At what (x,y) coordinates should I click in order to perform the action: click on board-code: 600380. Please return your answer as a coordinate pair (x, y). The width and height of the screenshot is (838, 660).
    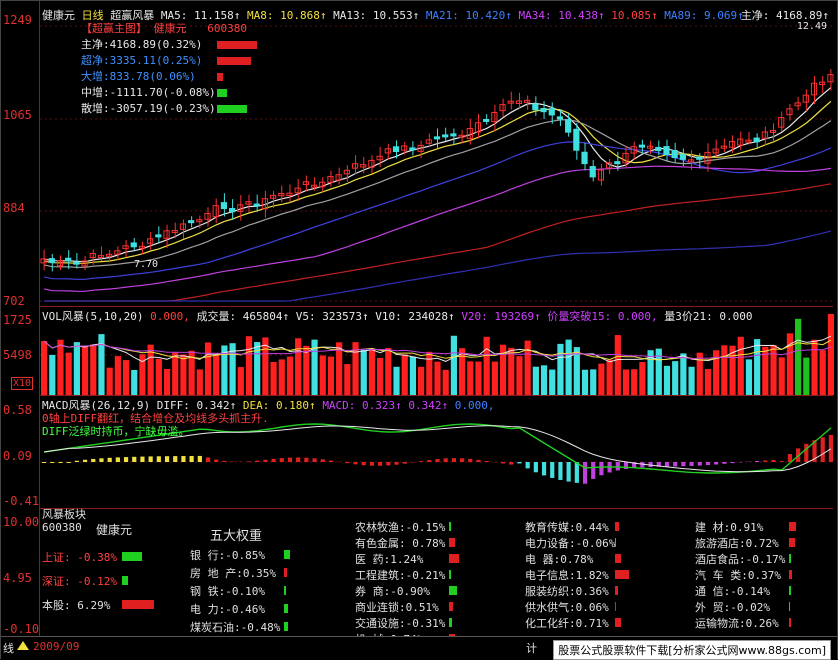
    Looking at the image, I should click on (62, 527).